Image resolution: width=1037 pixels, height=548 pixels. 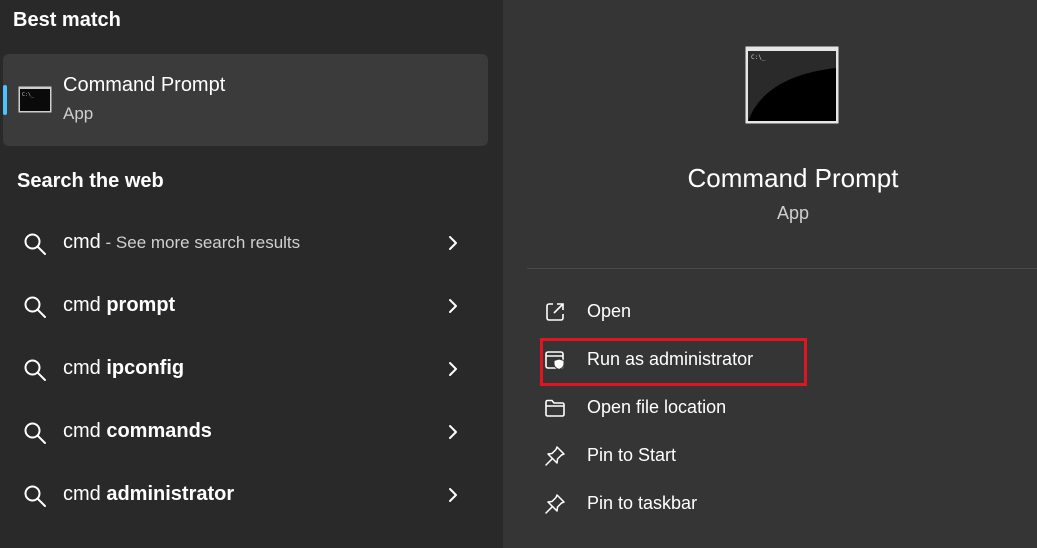 I want to click on action-label: Pin to Start, so click(x=632, y=455).